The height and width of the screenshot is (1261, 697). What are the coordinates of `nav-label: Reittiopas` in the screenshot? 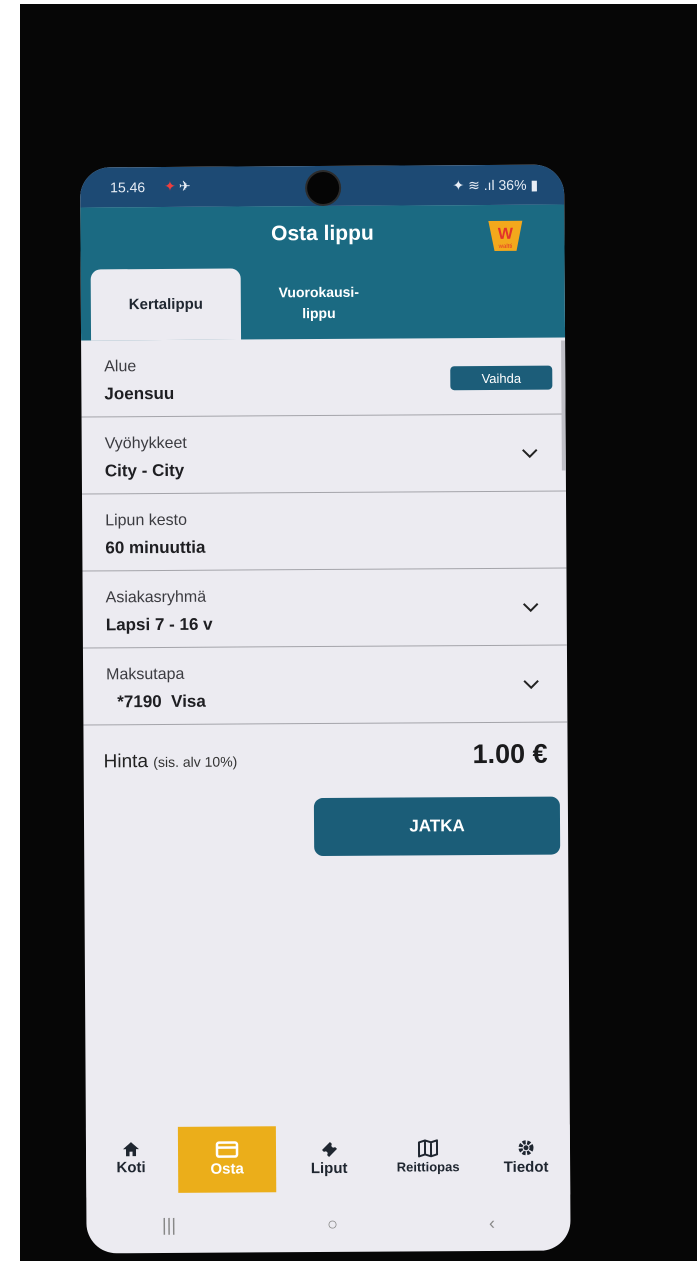 It's located at (428, 1167).